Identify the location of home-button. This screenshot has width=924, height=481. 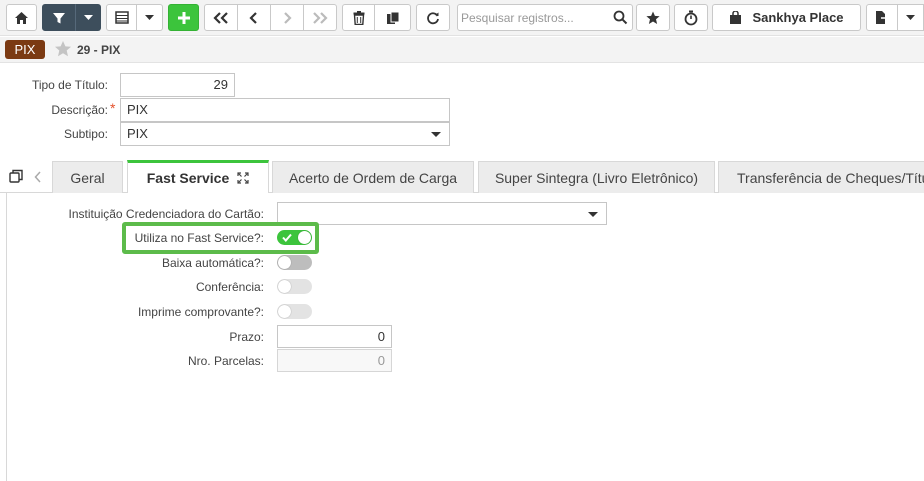
(21, 17).